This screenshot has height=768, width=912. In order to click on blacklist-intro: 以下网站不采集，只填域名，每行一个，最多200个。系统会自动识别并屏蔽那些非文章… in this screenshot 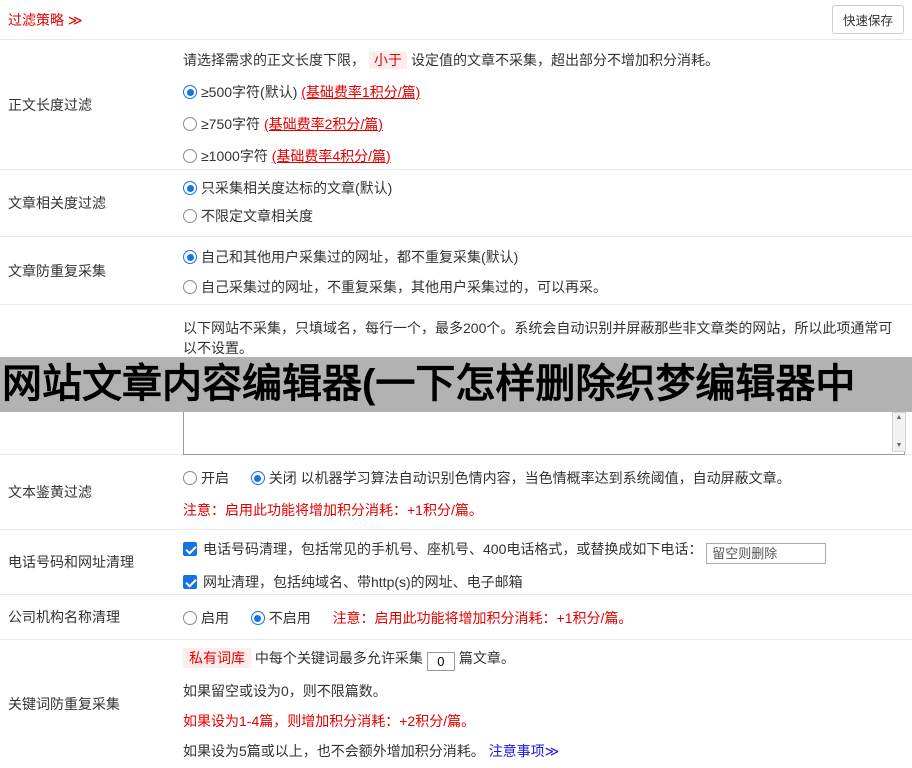, I will do `click(538, 338)`.